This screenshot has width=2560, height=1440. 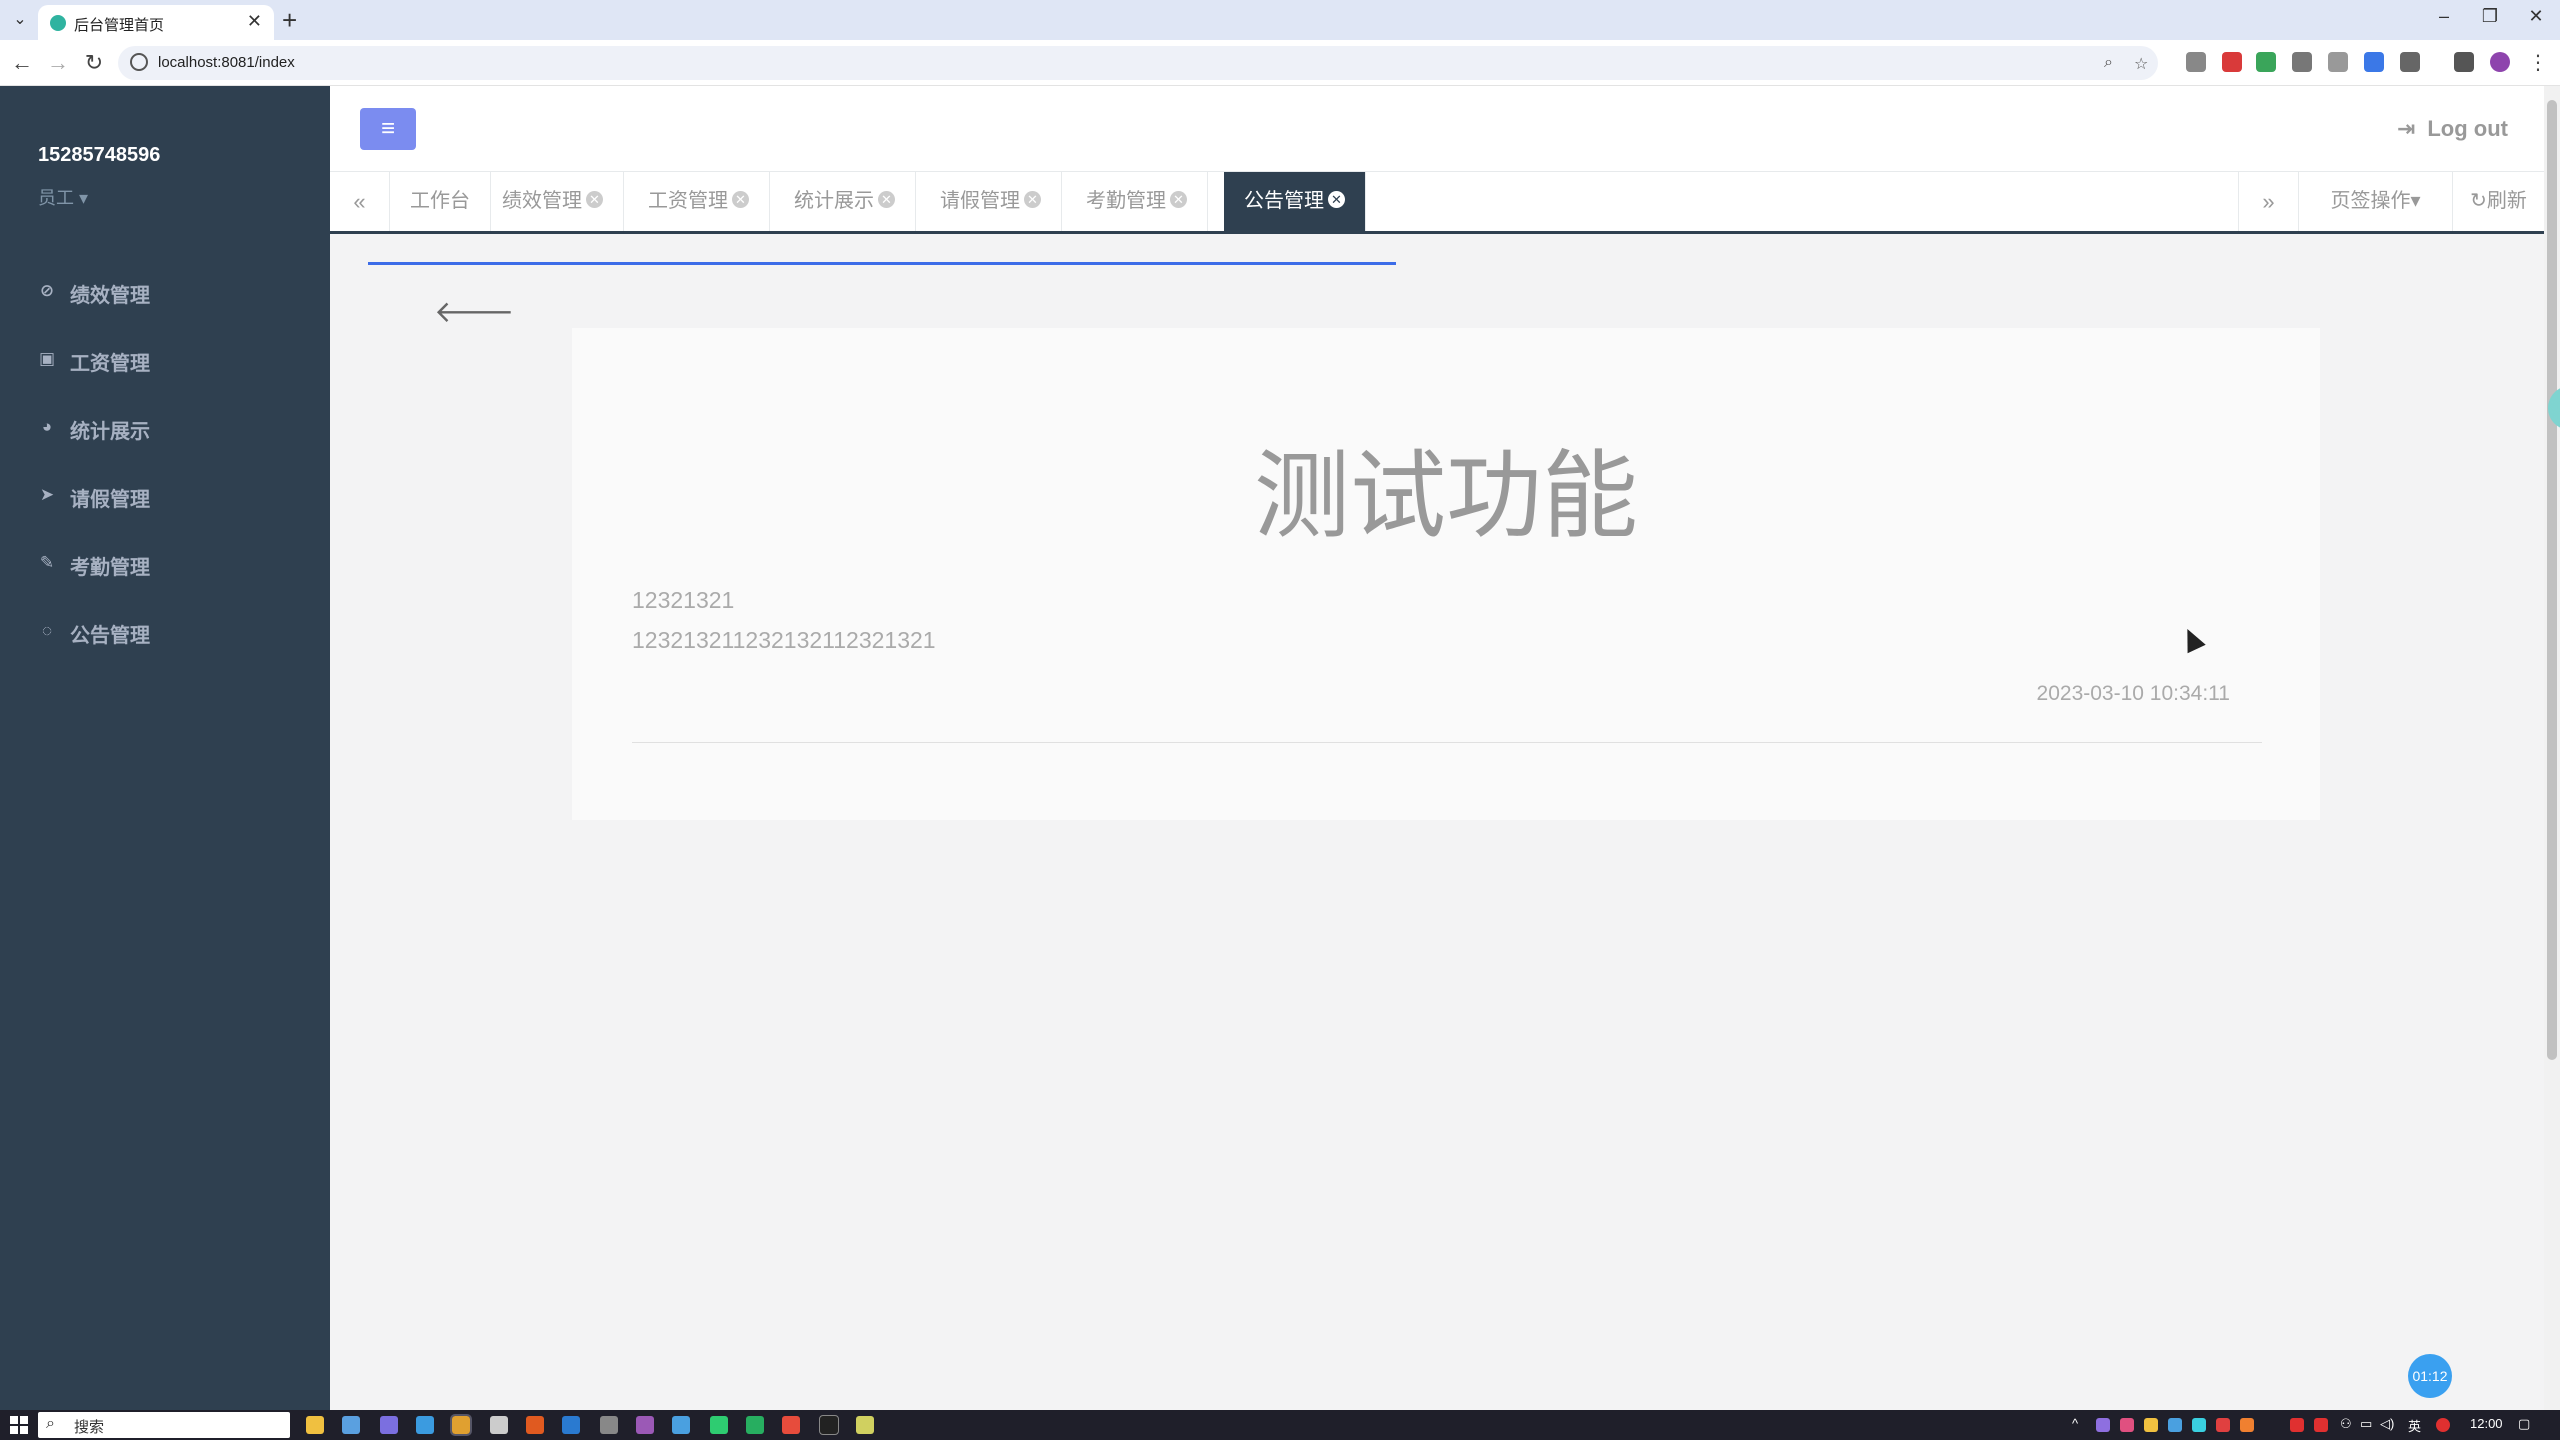 What do you see at coordinates (156, 22) in the screenshot?
I see `browser-tab: 后台管理首页 ✕` at bounding box center [156, 22].